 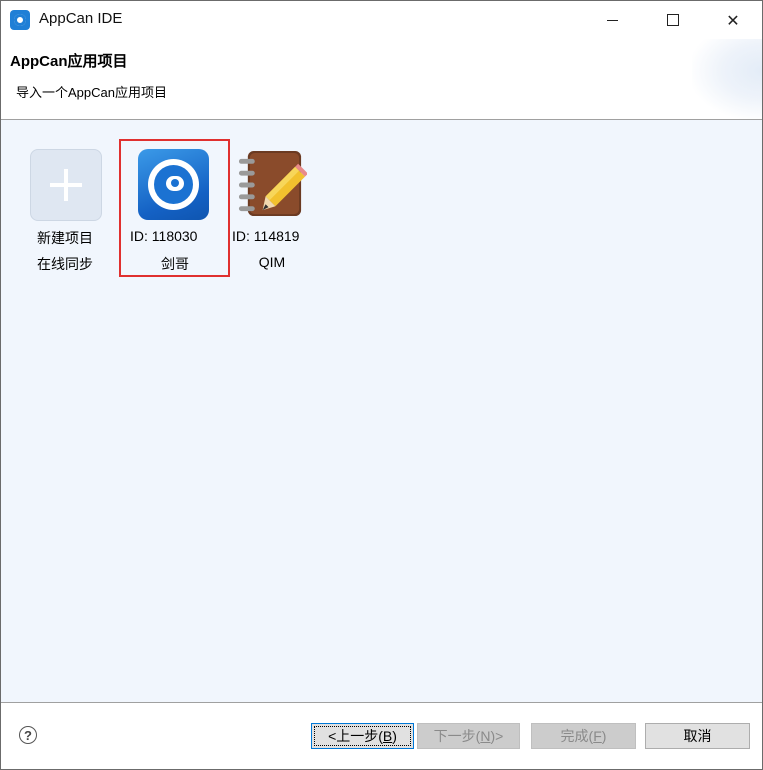 I want to click on close-button: ✕, so click(x=733, y=20).